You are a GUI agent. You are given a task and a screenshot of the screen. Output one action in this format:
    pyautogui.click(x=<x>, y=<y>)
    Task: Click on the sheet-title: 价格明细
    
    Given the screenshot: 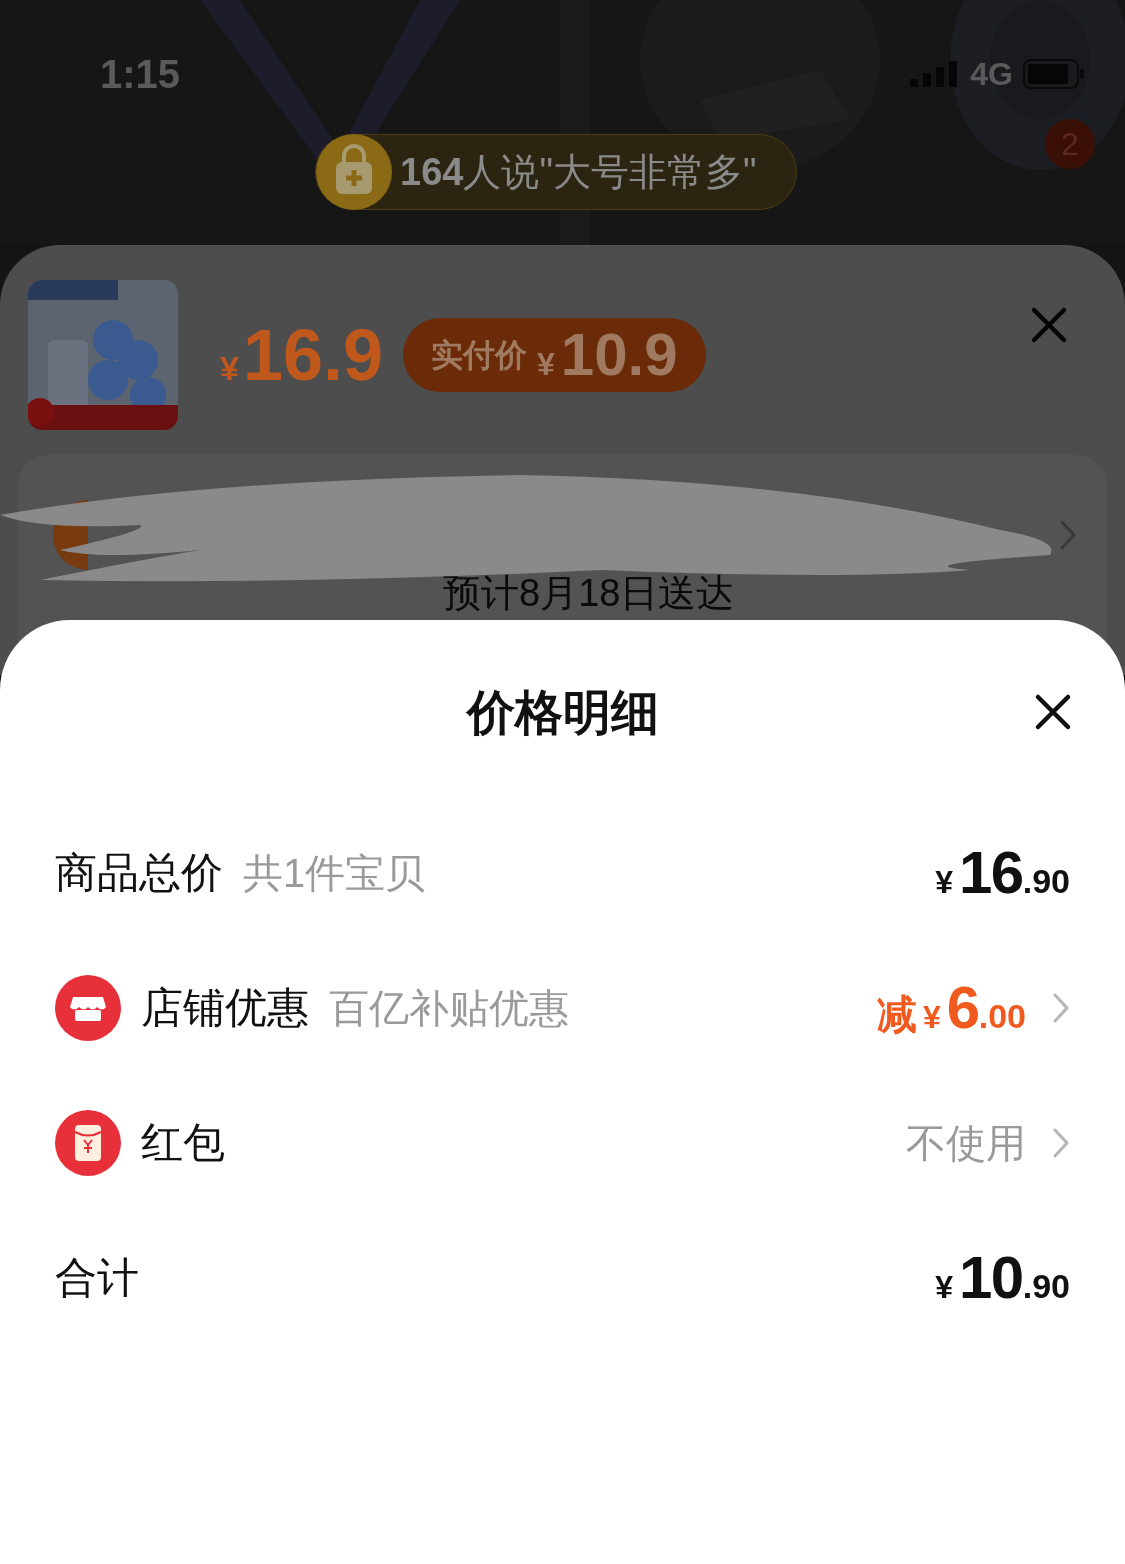 What is the action you would take?
    pyautogui.click(x=562, y=712)
    